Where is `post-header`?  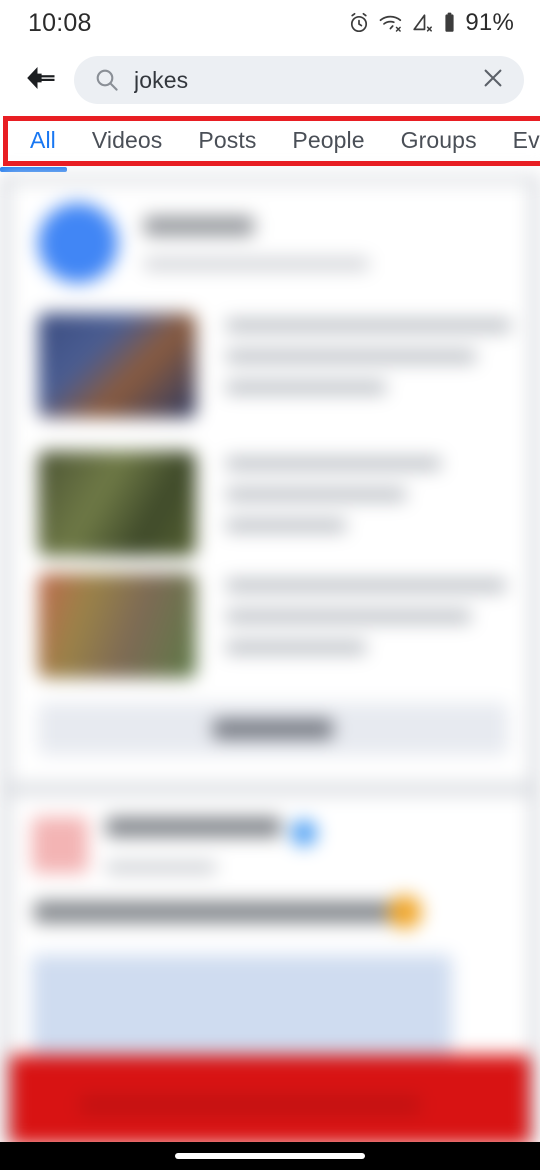
post-header is located at coordinates (175, 845).